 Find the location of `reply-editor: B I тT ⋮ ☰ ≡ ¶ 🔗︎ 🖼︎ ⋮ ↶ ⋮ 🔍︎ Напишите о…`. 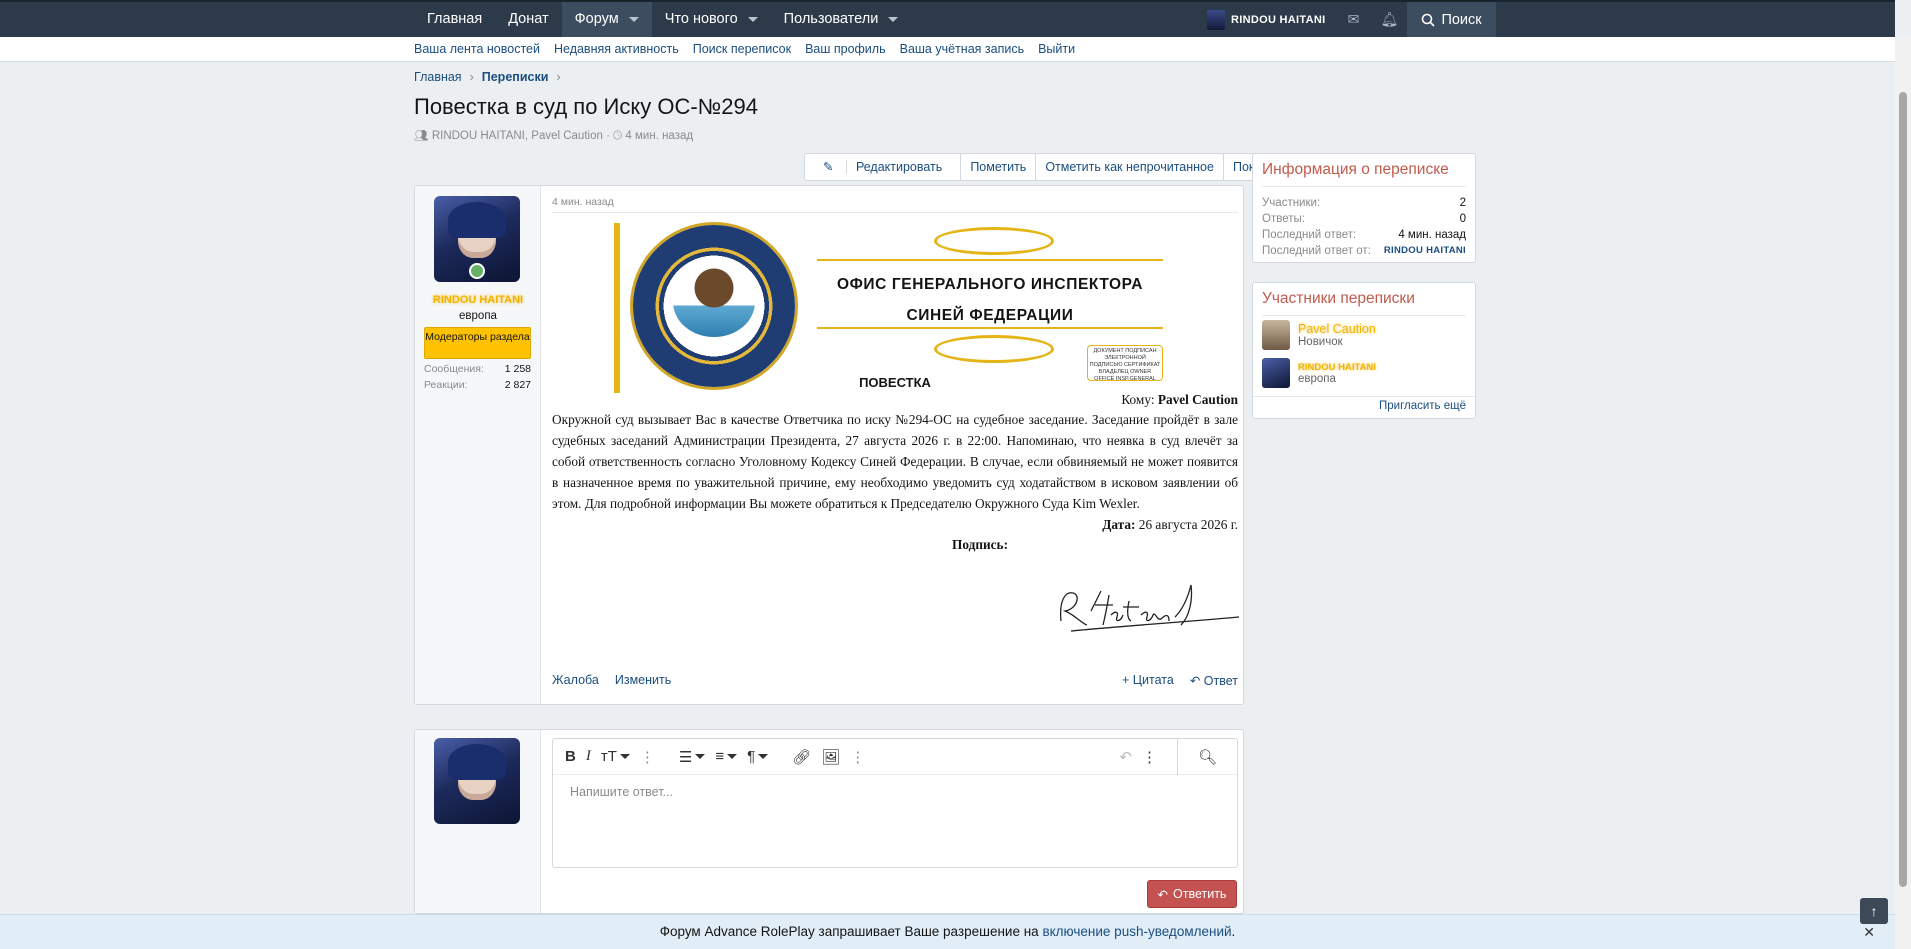

reply-editor: B I тT ⋮ ☰ ≡ ¶ 🔗︎ 🖼︎ ⋮ ↶ ⋮ 🔍︎ Напишите о… is located at coordinates (895, 803).